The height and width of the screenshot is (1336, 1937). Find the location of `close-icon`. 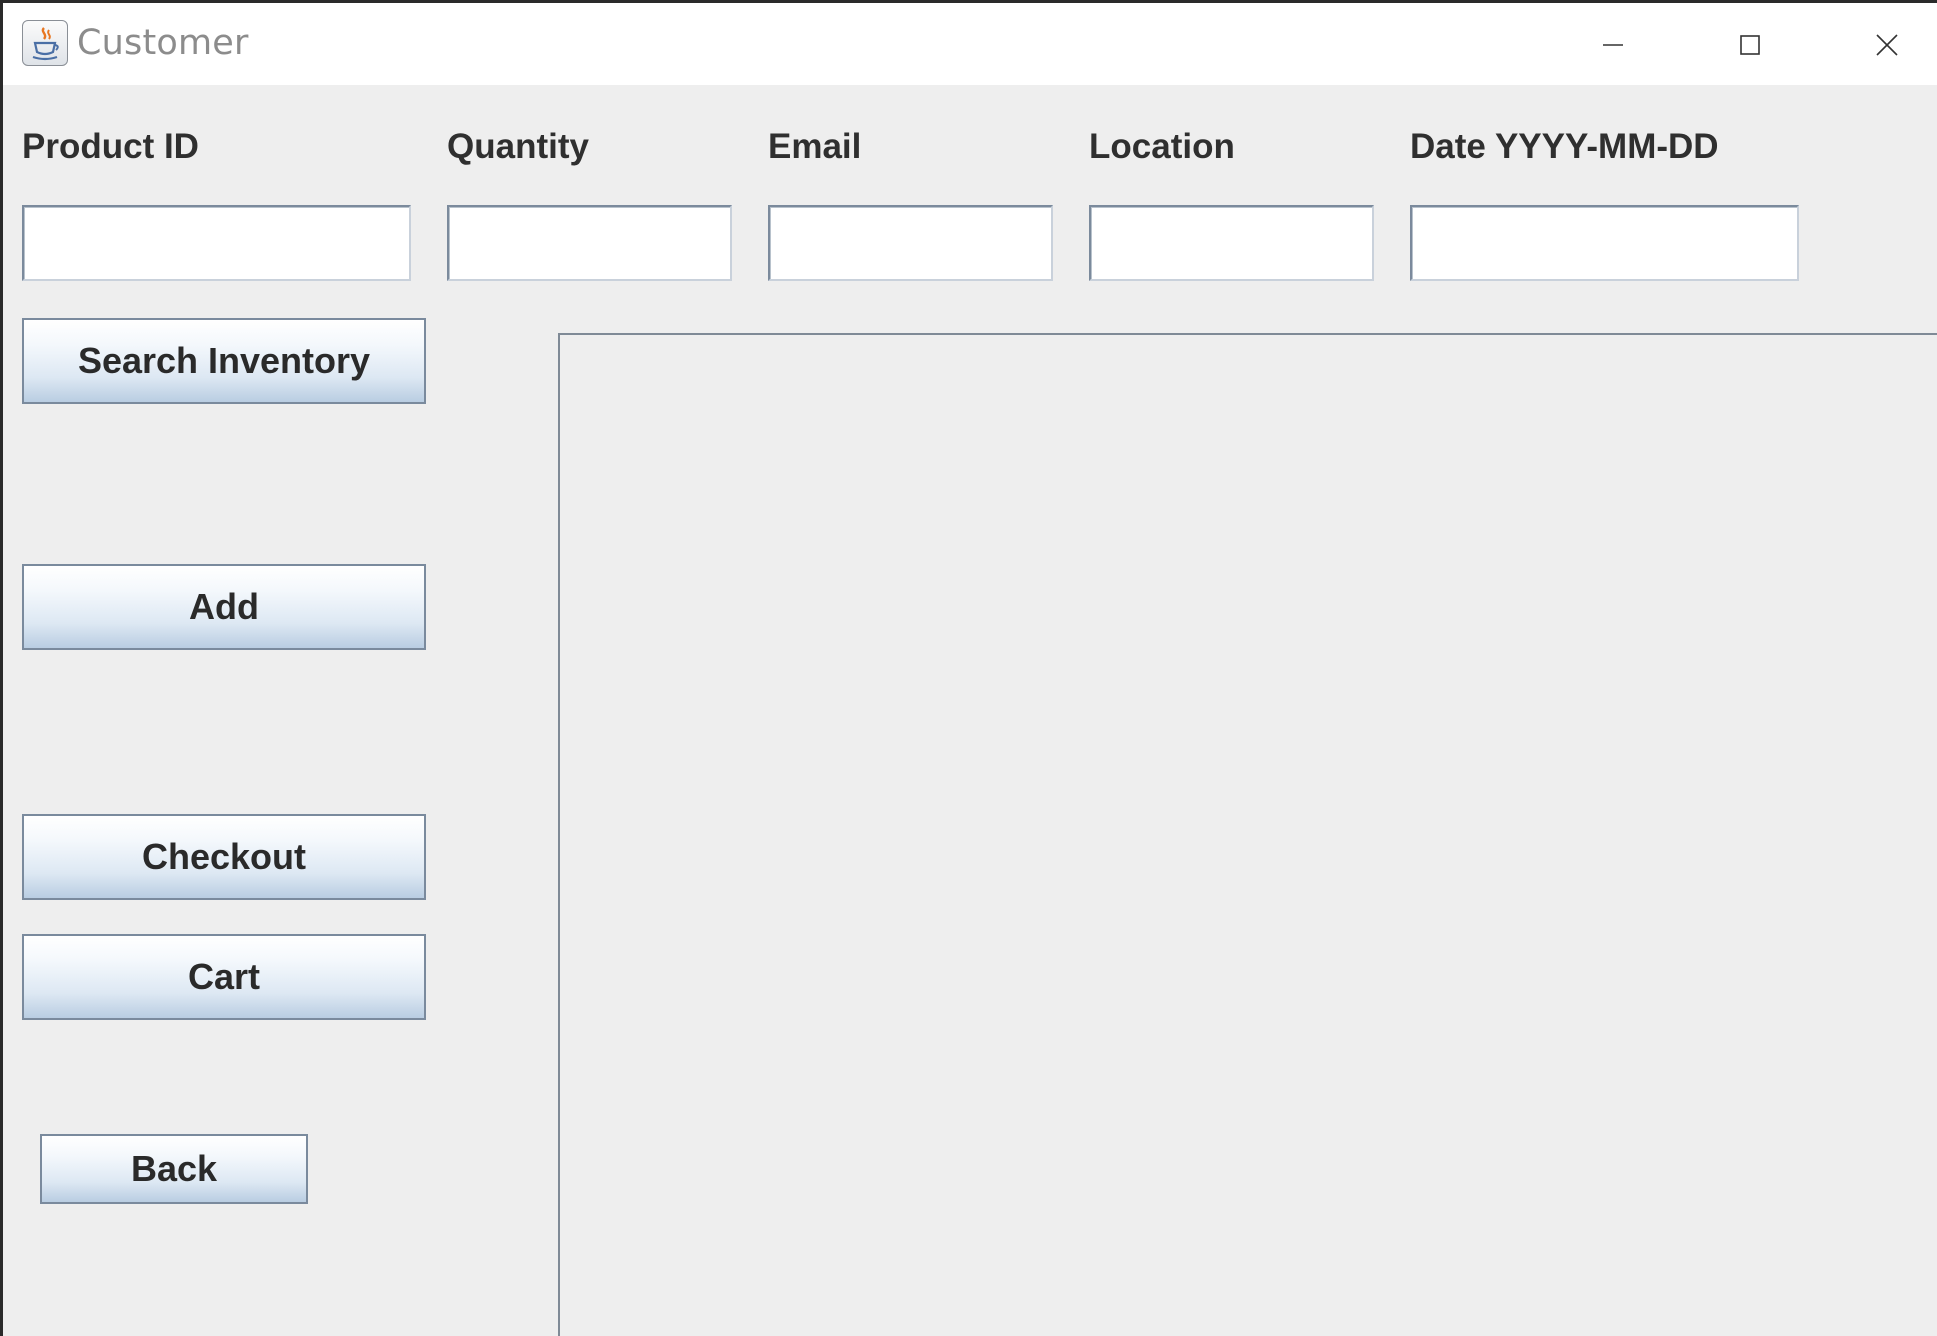

close-icon is located at coordinates (1887, 45).